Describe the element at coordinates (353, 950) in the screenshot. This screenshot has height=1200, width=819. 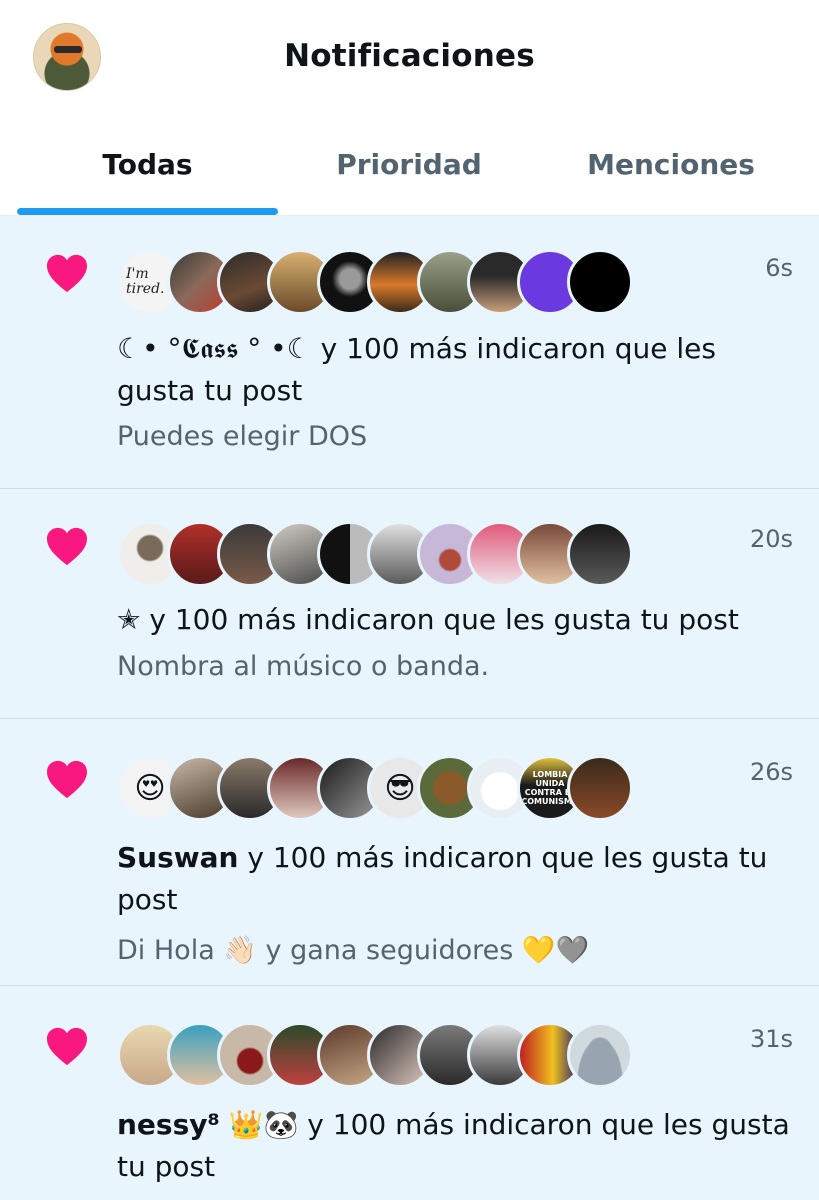
I see `post-preview: Di Hola 👋🏻 y gana seguidores 💛🩶` at that location.